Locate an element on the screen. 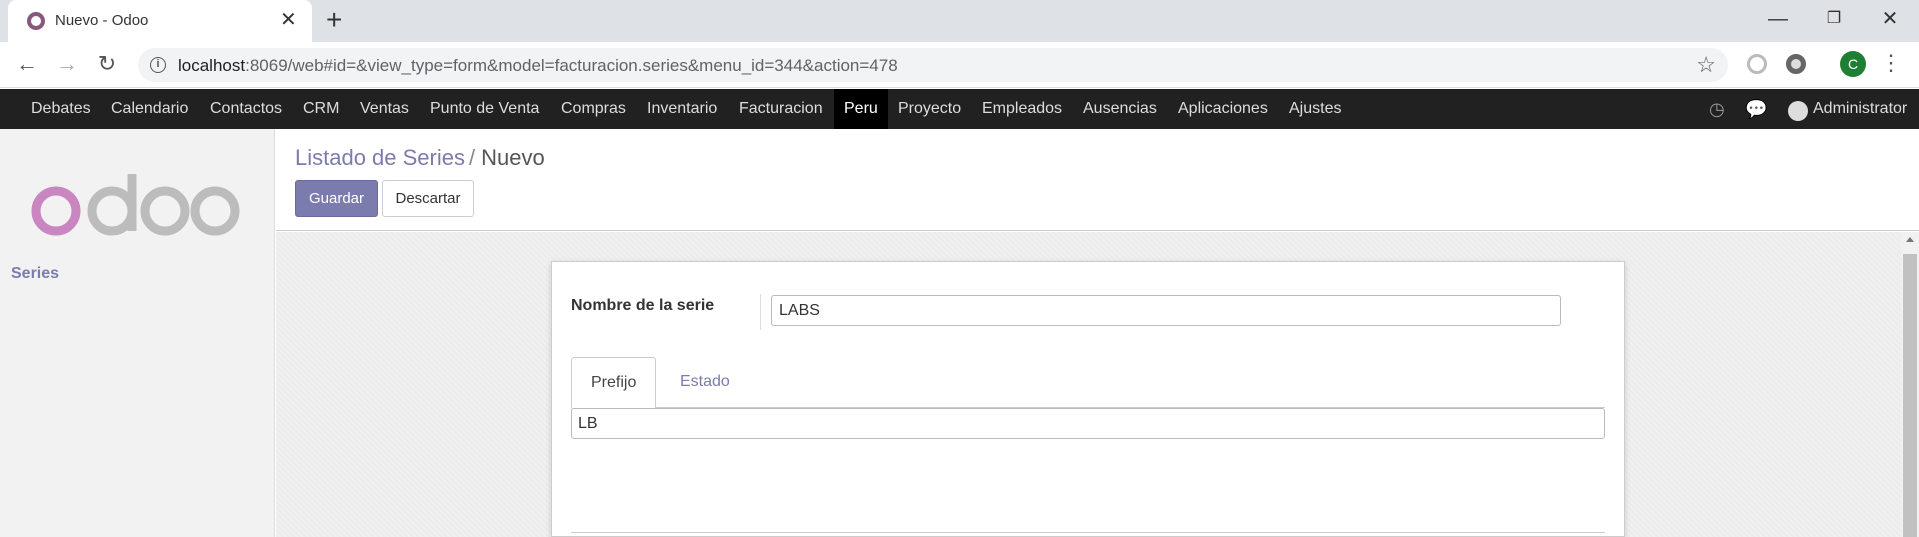  user-avatar is located at coordinates (1798, 111).